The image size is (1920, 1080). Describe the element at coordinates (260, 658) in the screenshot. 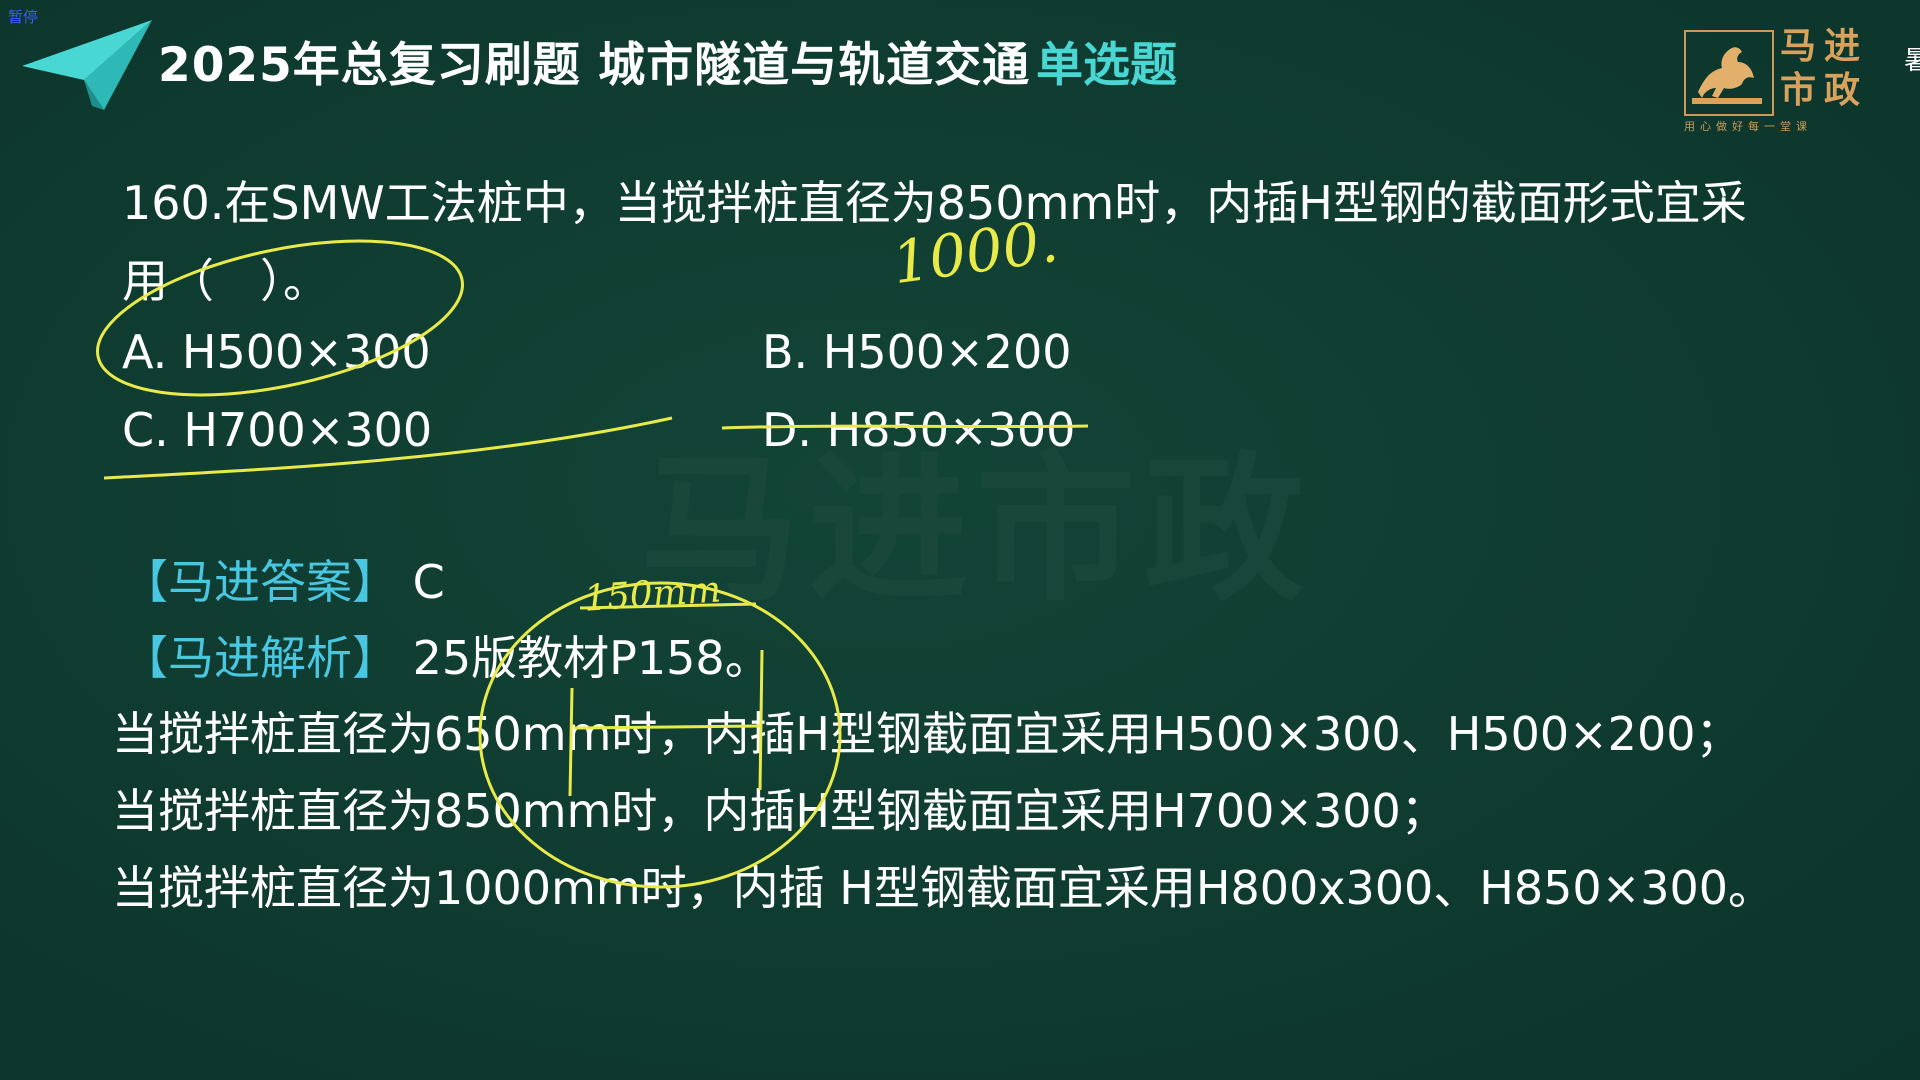

I see `analysis-label: 【马进解析】` at that location.